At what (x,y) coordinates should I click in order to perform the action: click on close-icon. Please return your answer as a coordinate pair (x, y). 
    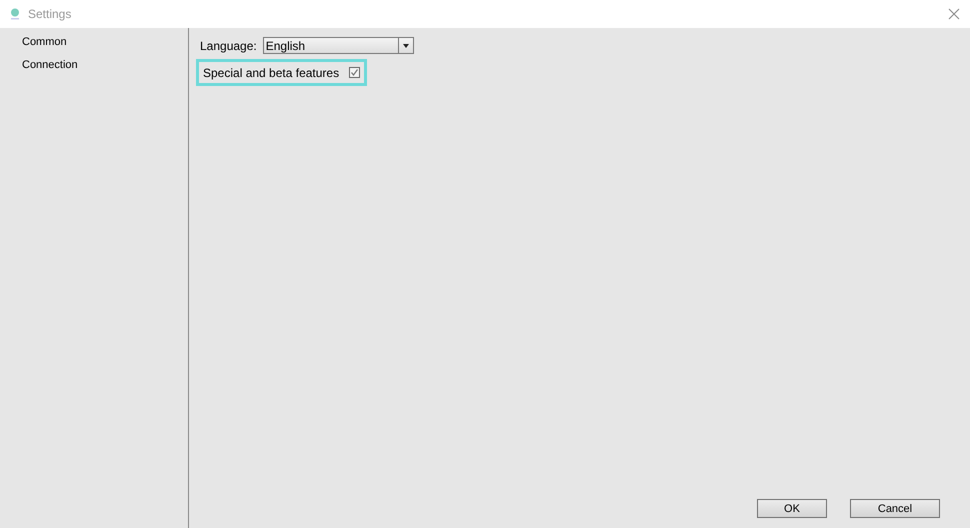
    Looking at the image, I should click on (954, 14).